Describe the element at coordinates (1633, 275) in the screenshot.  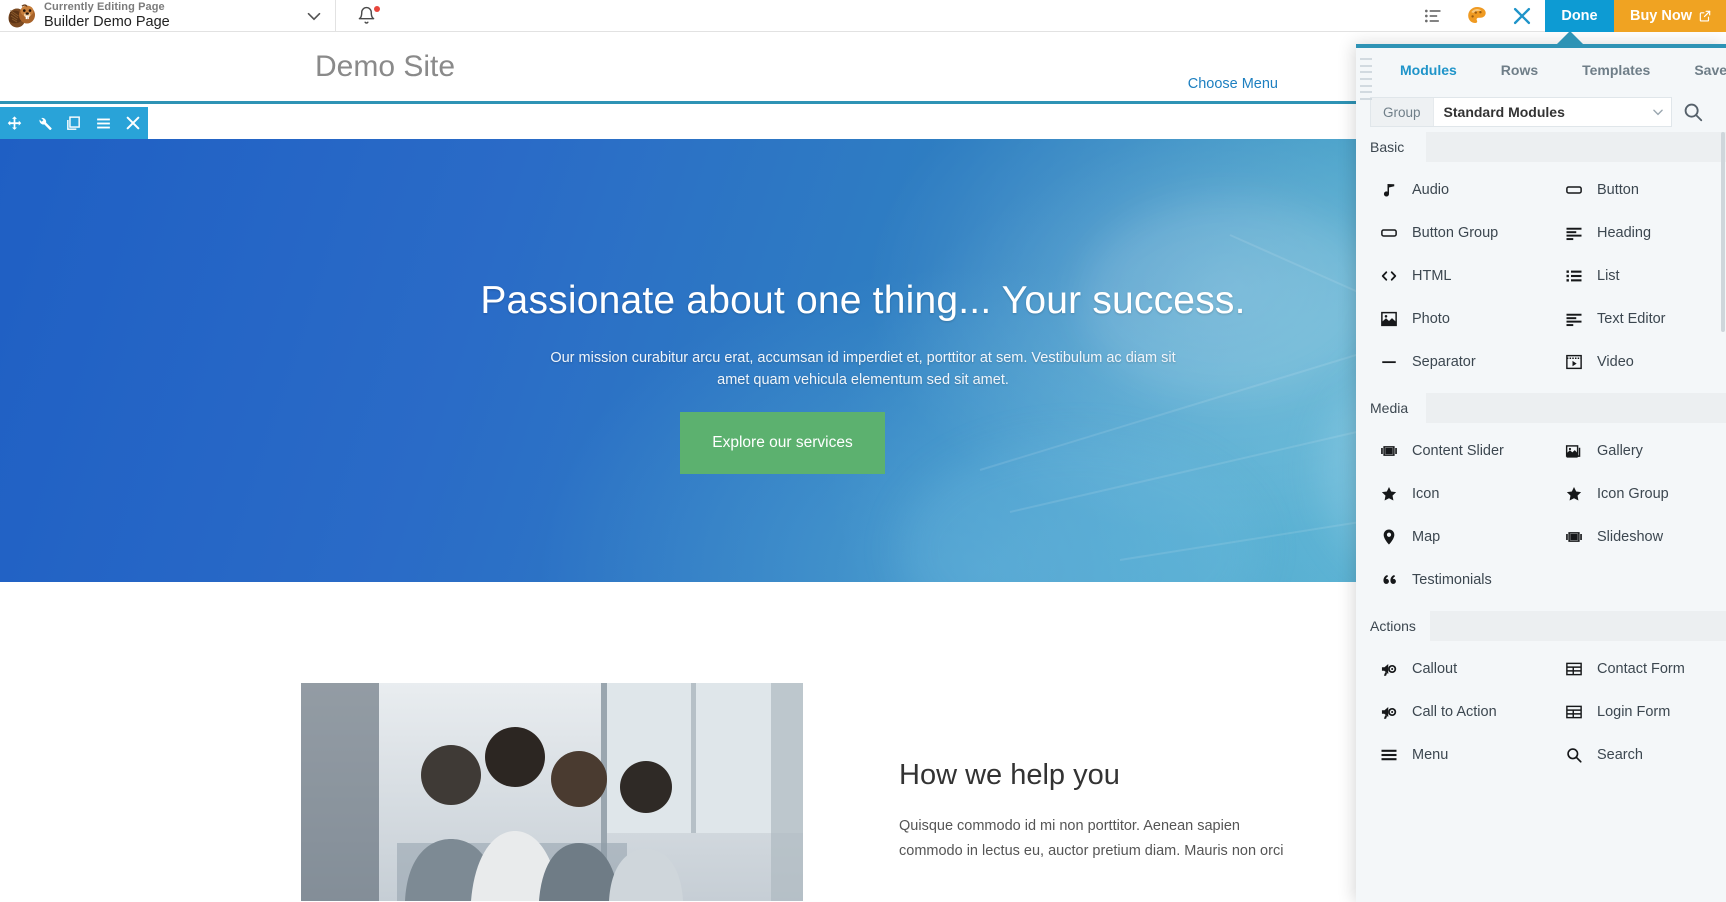
I see `module-item-list: List` at that location.